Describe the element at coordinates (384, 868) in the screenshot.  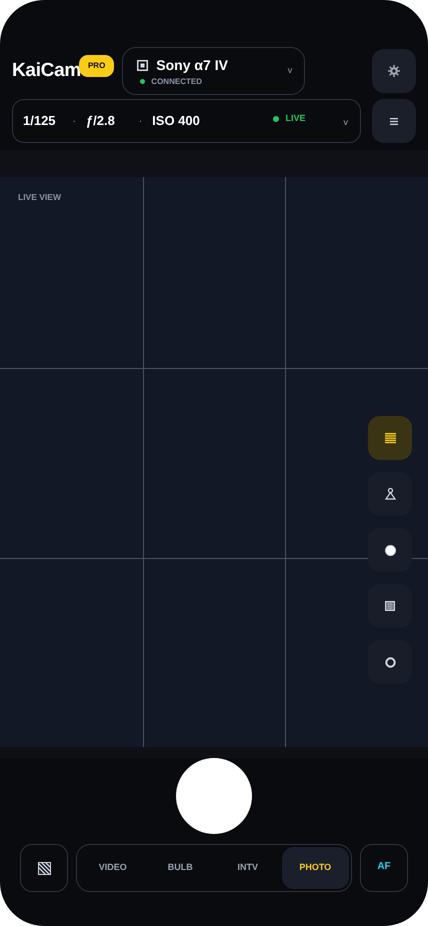
I see `autofocus-button: AF` at that location.